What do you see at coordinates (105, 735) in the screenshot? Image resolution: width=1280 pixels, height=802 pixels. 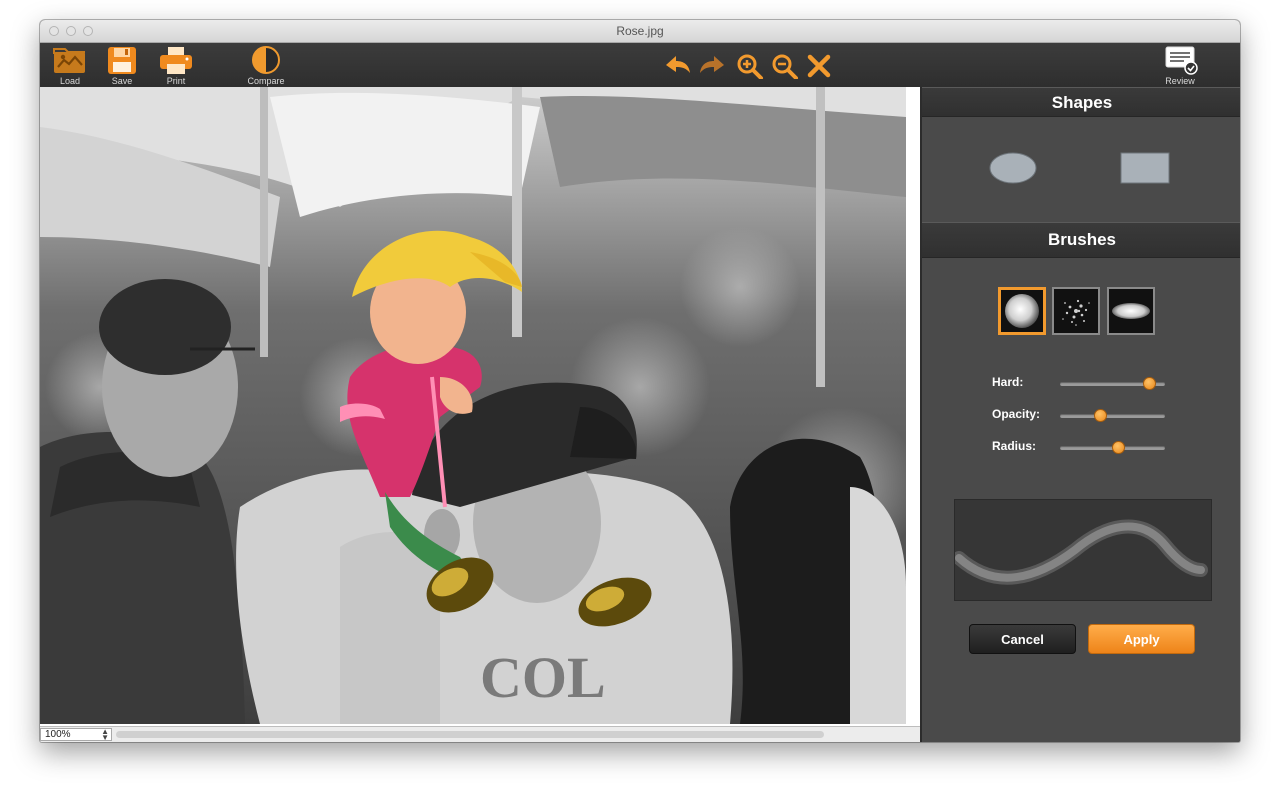 I see `zoom-stepper-icon: ▲ ▼` at bounding box center [105, 735].